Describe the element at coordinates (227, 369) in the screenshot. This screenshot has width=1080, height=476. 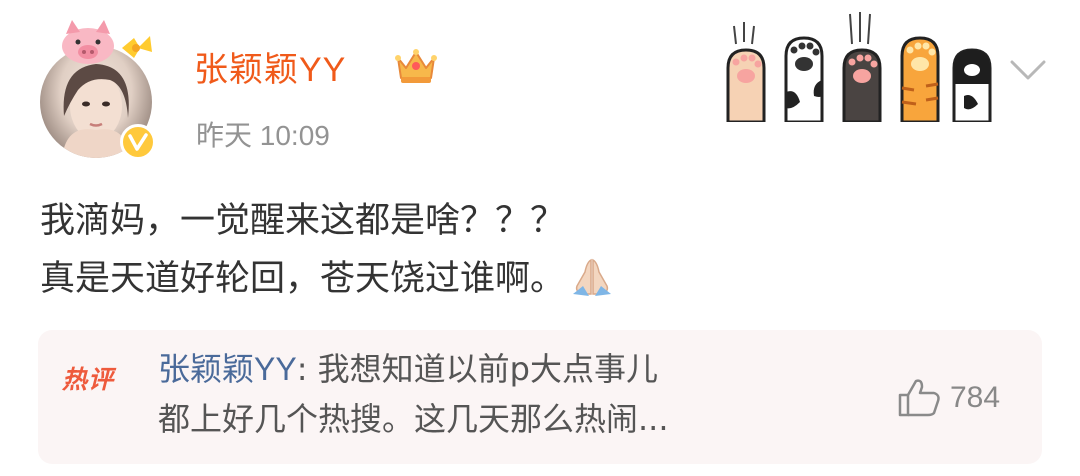
I see `hot-comment-author: 张颖颖YY` at that location.